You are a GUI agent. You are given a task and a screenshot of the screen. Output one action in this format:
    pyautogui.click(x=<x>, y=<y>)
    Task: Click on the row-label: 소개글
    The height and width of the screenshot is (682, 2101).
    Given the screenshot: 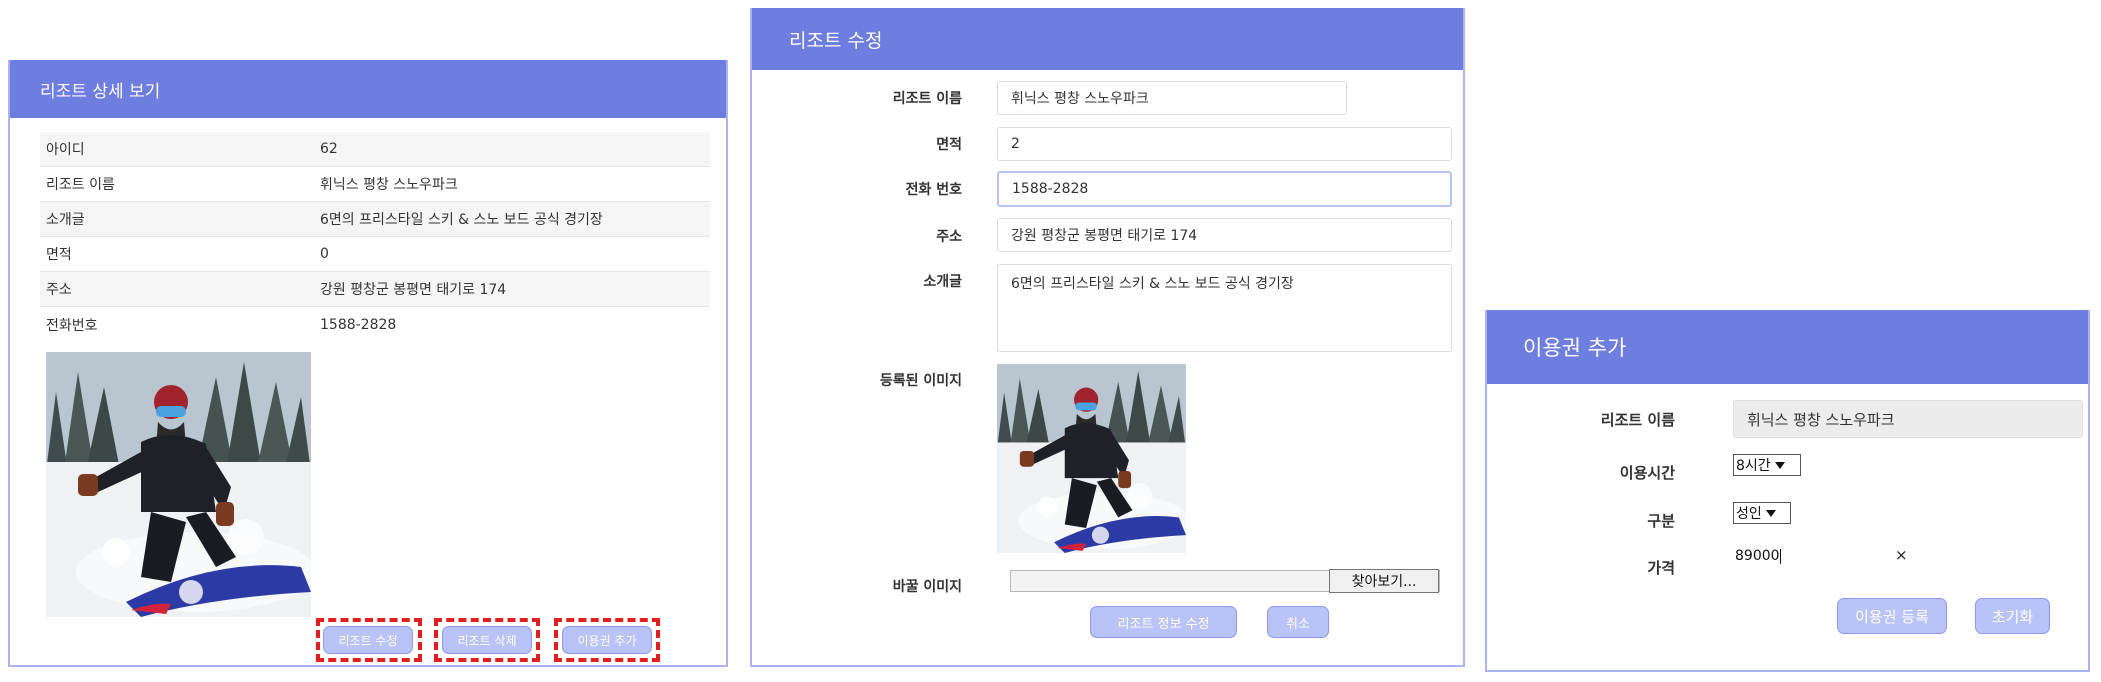 What is the action you would take?
    pyautogui.click(x=65, y=220)
    